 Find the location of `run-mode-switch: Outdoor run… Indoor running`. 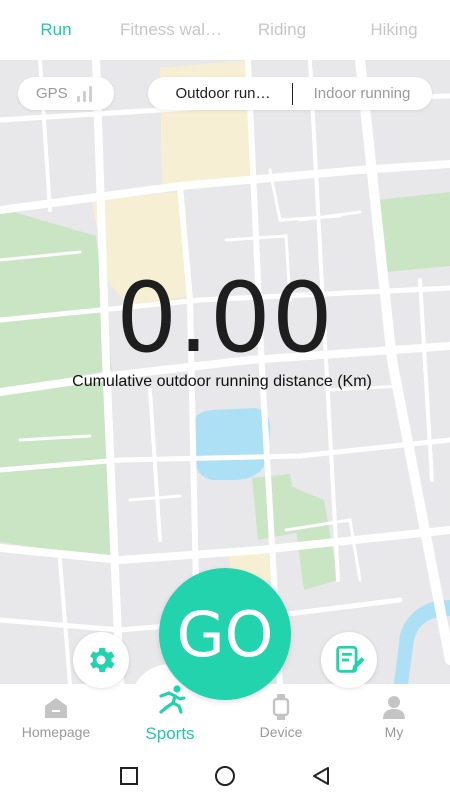

run-mode-switch: Outdoor run… Indoor running is located at coordinates (290, 93).